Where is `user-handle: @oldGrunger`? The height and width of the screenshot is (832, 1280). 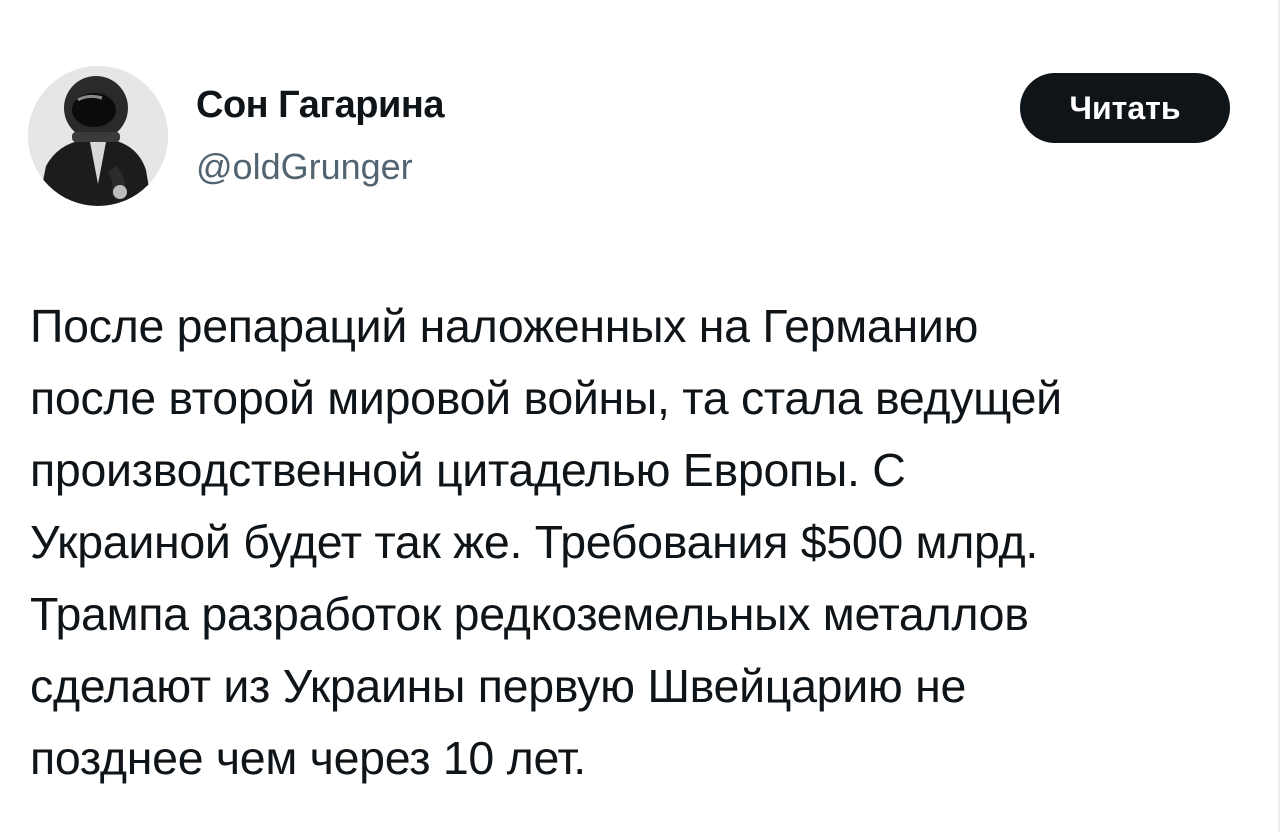
user-handle: @oldGrunger is located at coordinates (304, 167).